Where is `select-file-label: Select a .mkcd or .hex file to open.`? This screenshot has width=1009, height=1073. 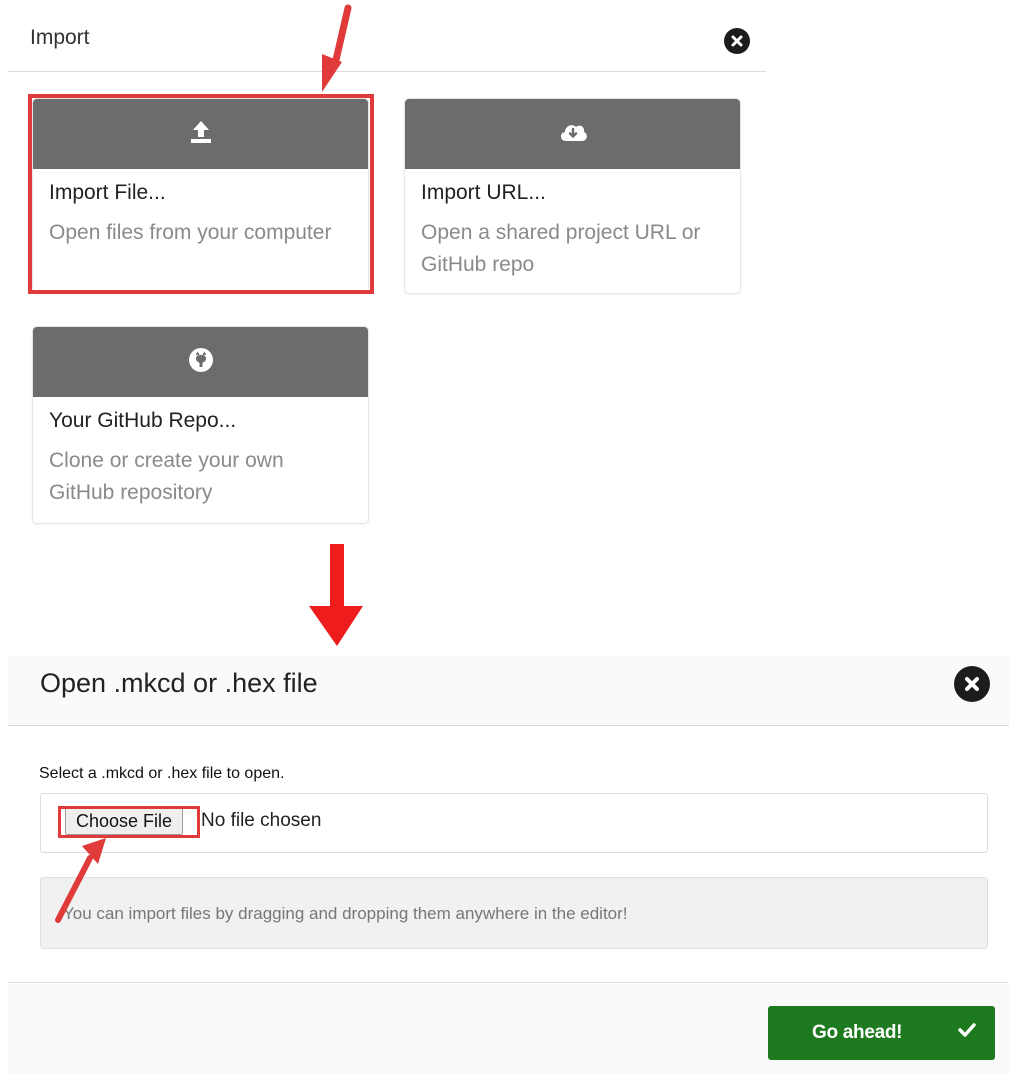
select-file-label: Select a .mkcd or .hex file to open. is located at coordinates (162, 773).